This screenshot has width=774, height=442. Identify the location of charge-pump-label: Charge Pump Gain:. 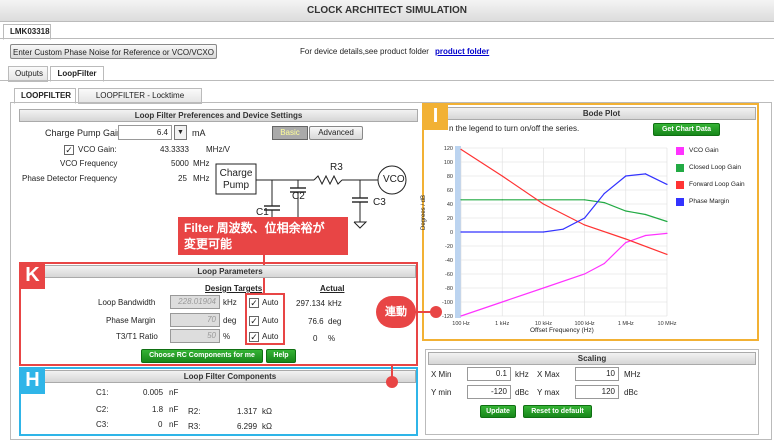
(85, 133).